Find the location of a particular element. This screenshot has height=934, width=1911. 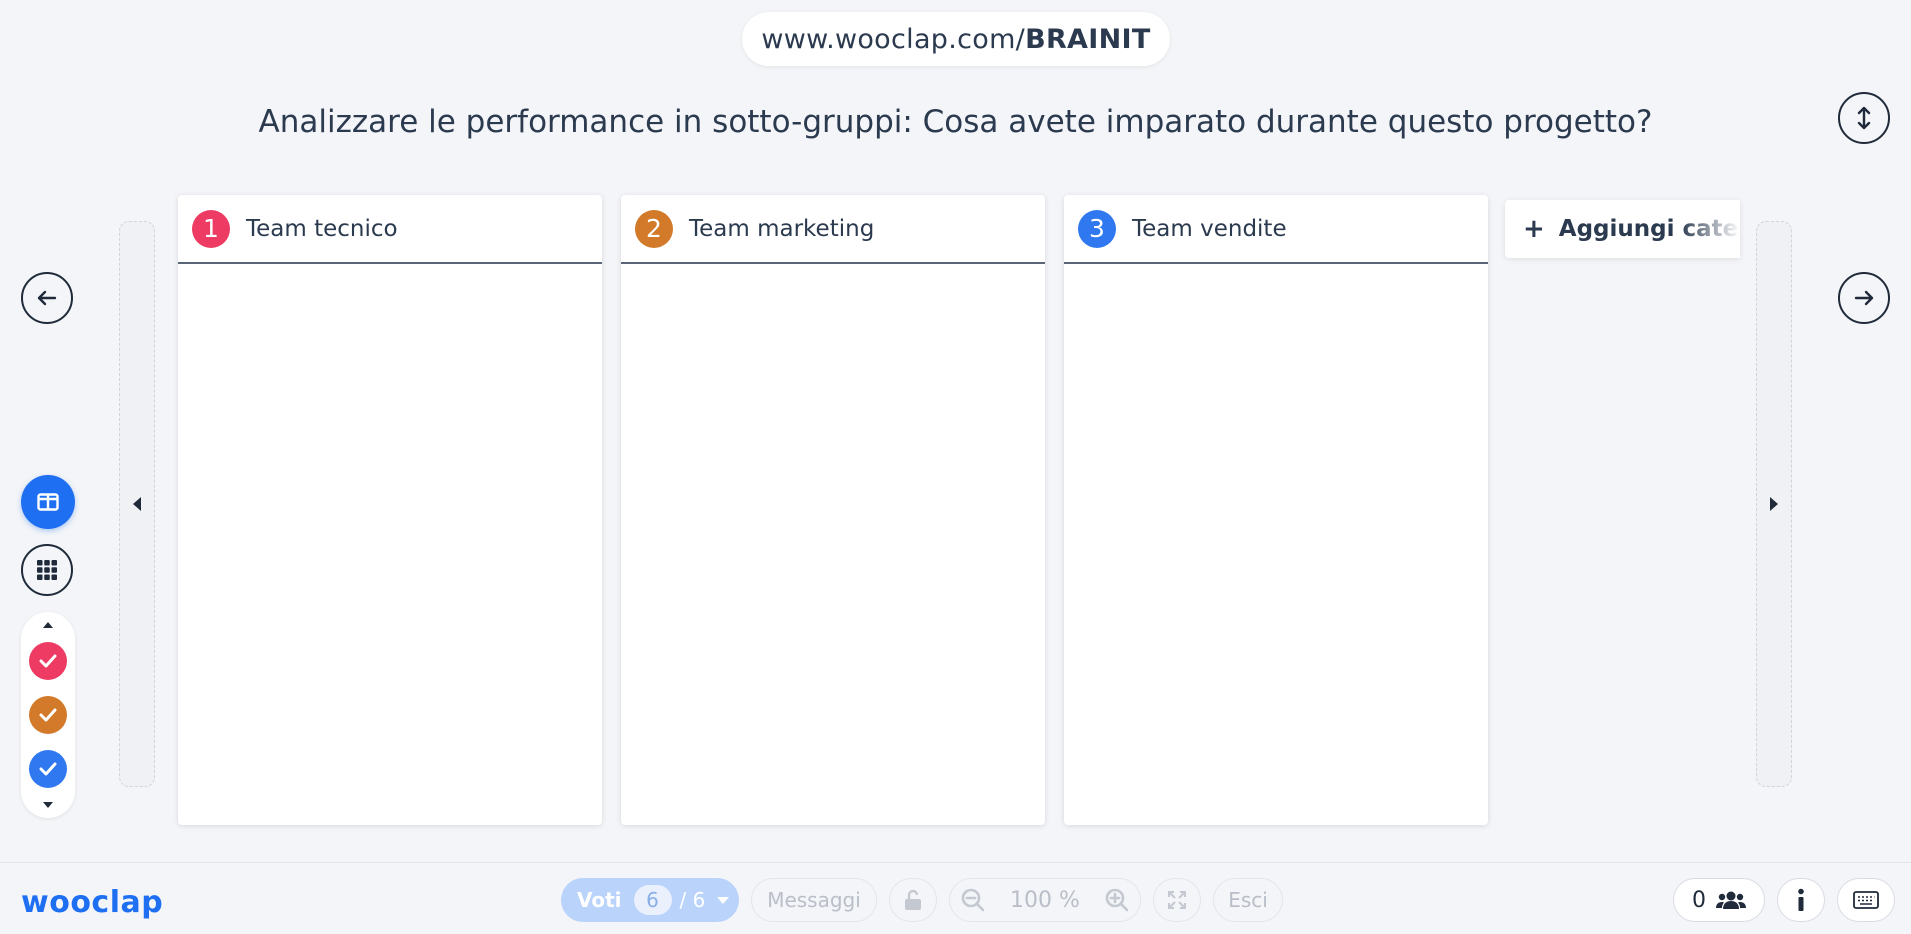

add-category-label: Aggiungi catego is located at coordinates (1649, 229).